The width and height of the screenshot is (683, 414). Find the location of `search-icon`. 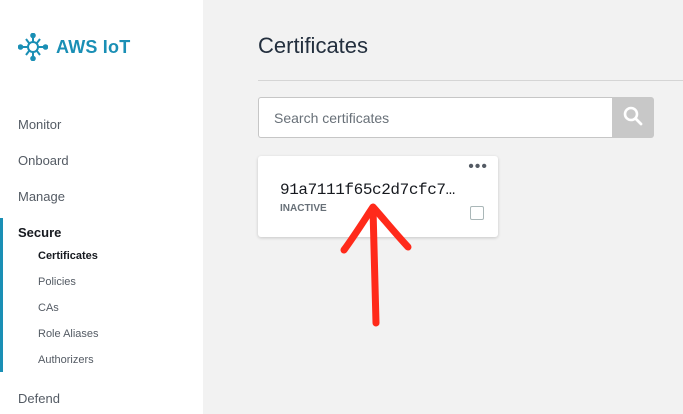

search-icon is located at coordinates (633, 117).